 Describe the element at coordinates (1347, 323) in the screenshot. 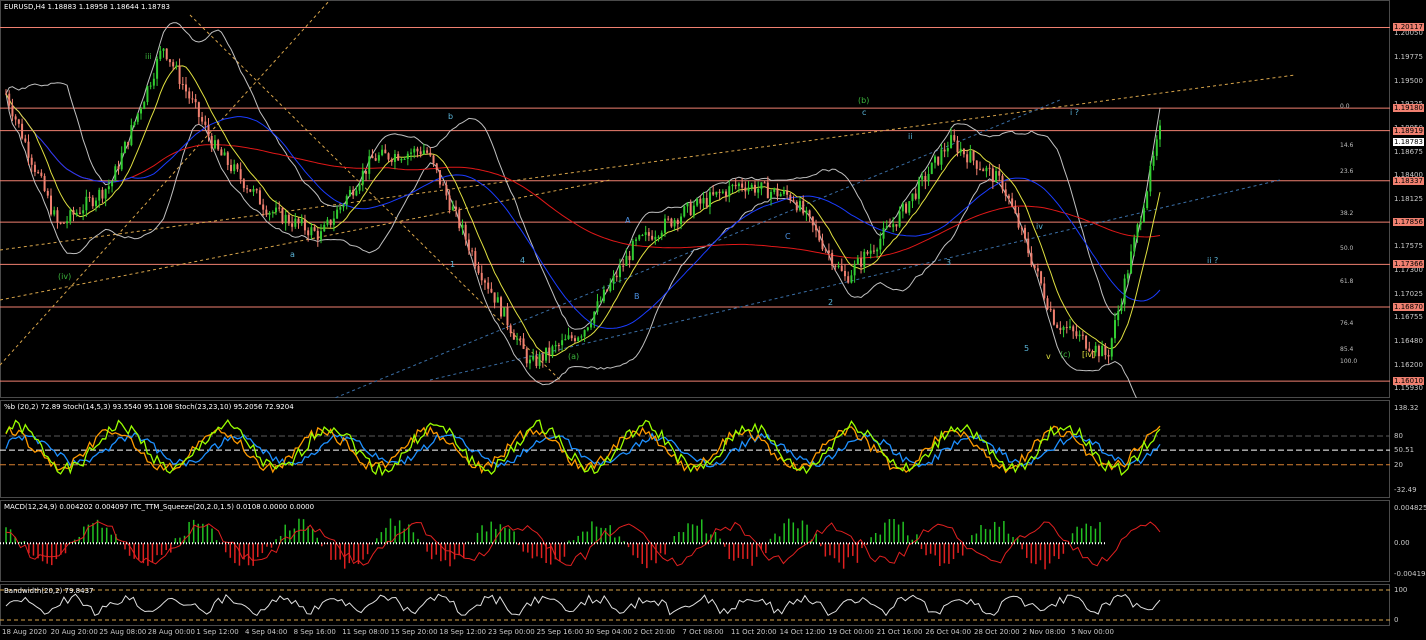

I see `fib-level-label: 76.4` at that location.